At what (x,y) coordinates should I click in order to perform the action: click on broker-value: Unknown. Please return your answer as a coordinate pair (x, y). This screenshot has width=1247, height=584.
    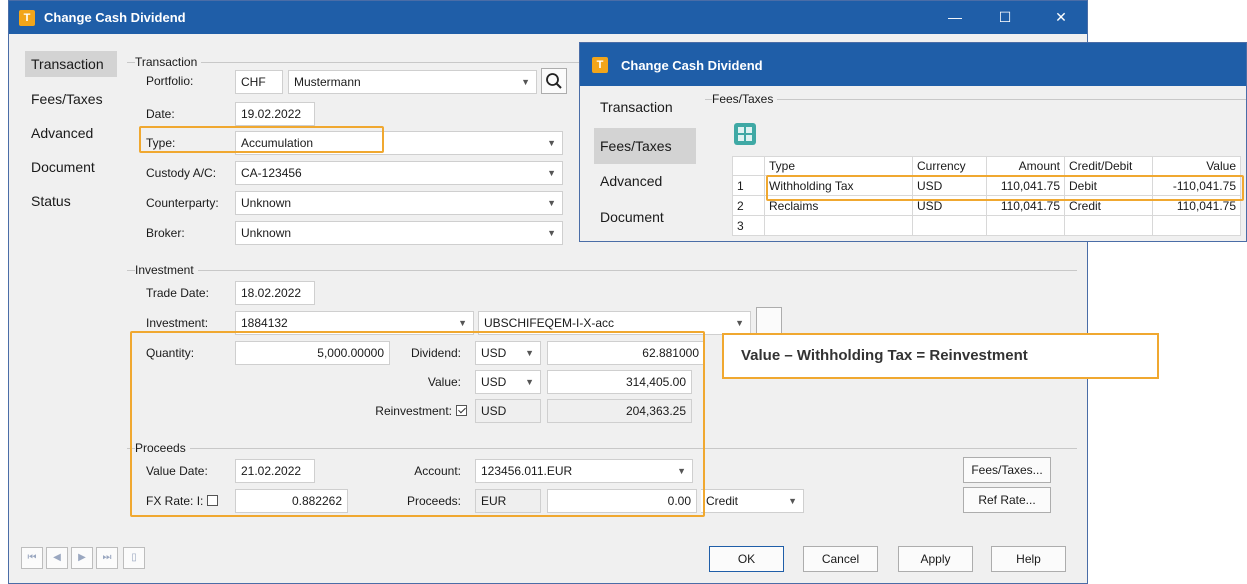
    Looking at the image, I should click on (266, 233).